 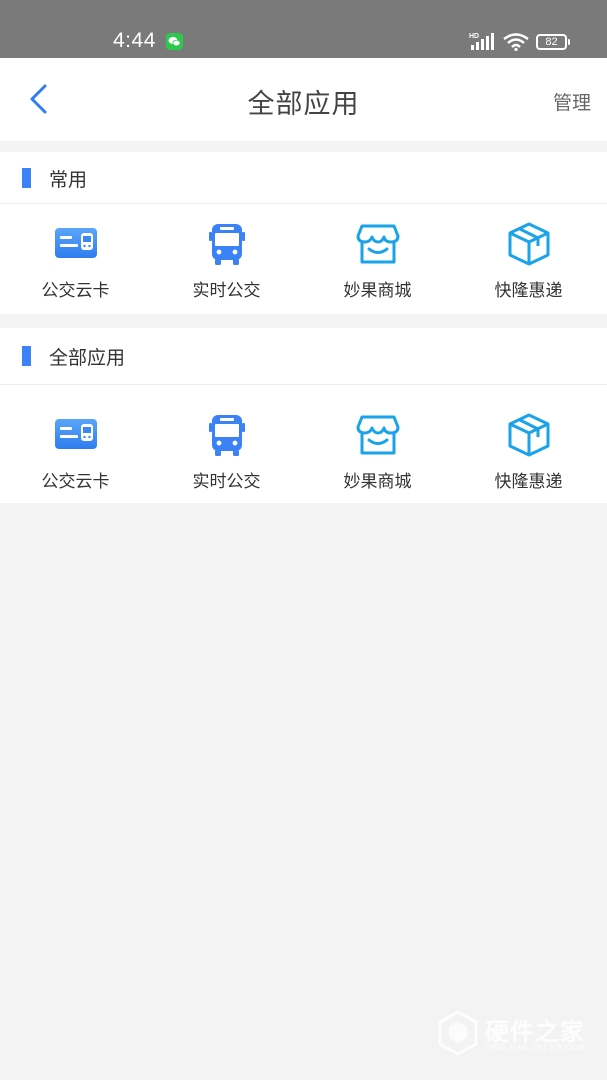 I want to click on watermark-text: 硬件之家, so click(x=535, y=1032).